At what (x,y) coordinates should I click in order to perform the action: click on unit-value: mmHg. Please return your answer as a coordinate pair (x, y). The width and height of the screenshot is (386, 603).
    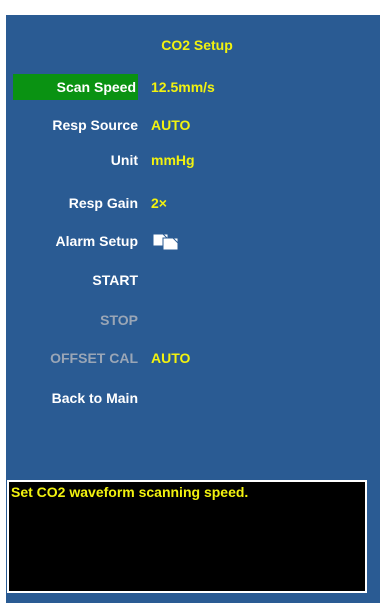
    Looking at the image, I should click on (173, 160).